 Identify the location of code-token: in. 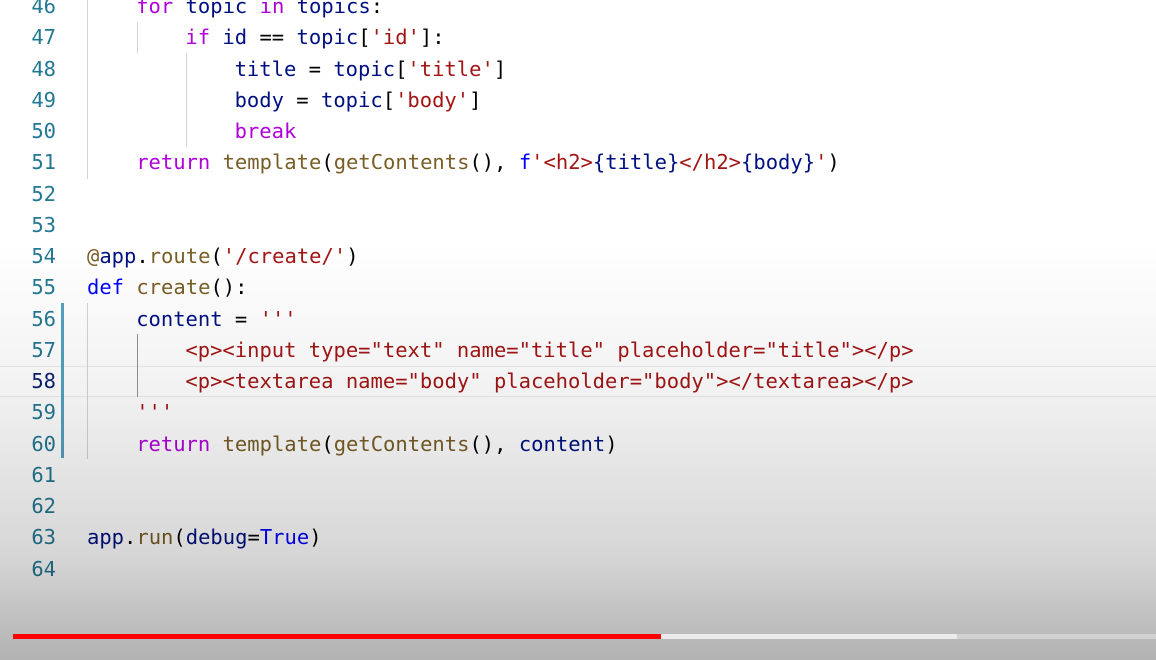
(272, 9).